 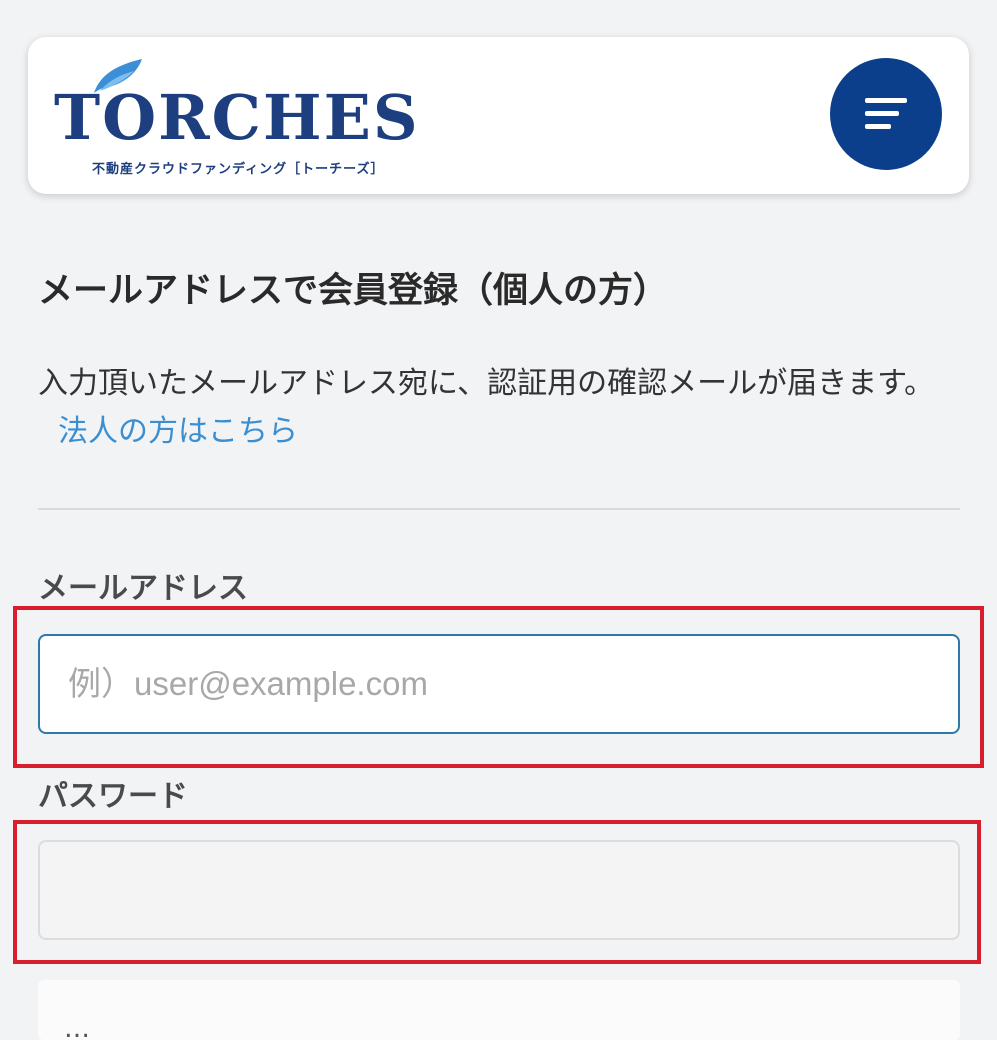 I want to click on password-label: パスワード, so click(x=113, y=796).